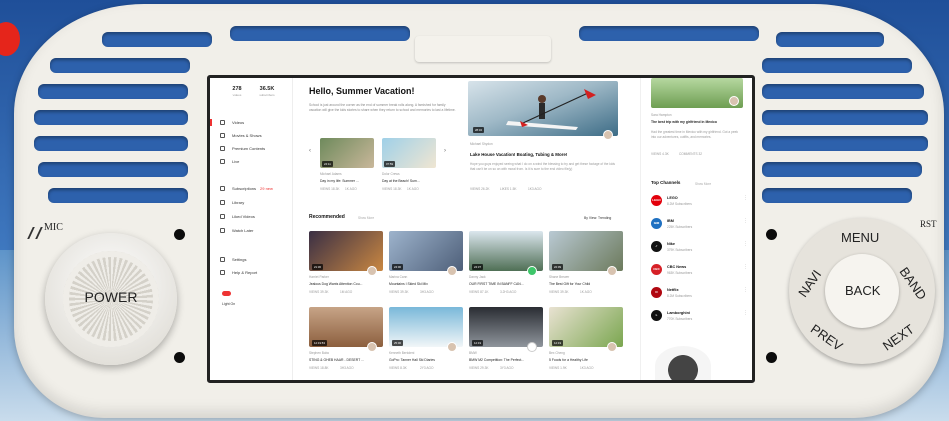  What do you see at coordinates (557, 353) in the screenshot?
I see `rec-channel-8: Bex Cheng` at bounding box center [557, 353].